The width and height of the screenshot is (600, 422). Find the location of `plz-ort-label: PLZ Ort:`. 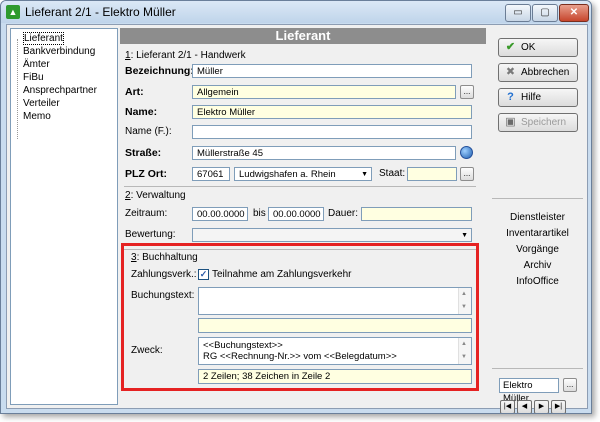

plz-ort-label: PLZ Ort: is located at coordinates (146, 174).